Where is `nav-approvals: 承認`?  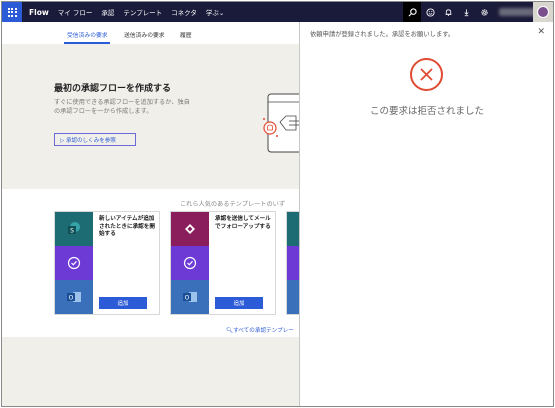 nav-approvals: 承認 is located at coordinates (107, 12).